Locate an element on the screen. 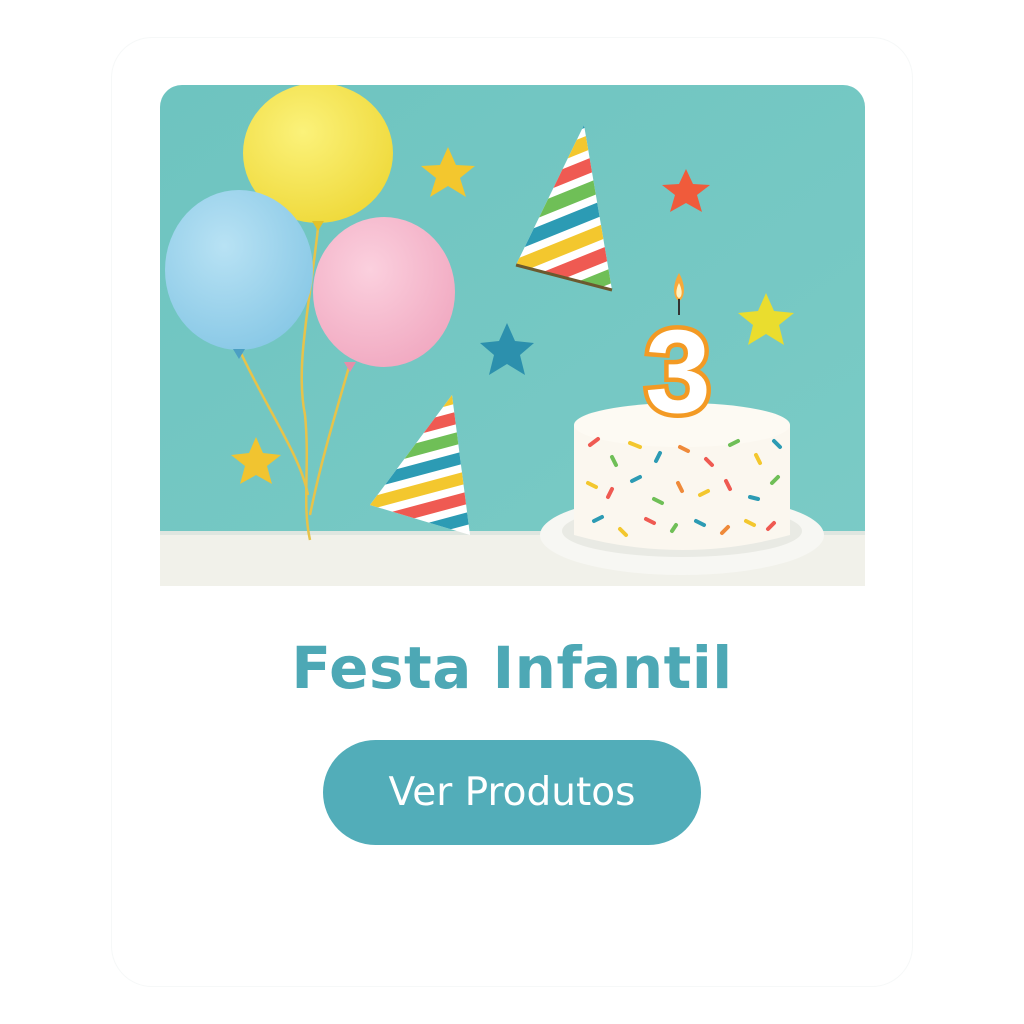  view-products-button: Ver Produtos is located at coordinates (512, 792).